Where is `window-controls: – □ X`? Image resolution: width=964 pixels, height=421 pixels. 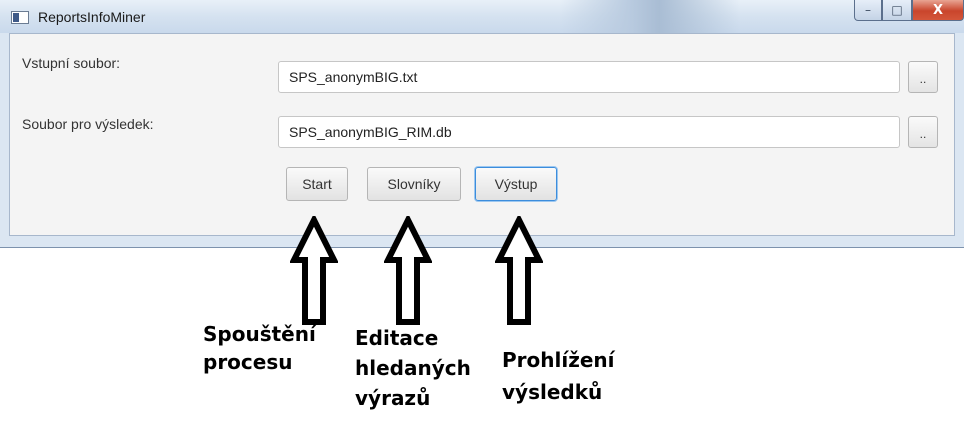 window-controls: – □ X is located at coordinates (909, 11).